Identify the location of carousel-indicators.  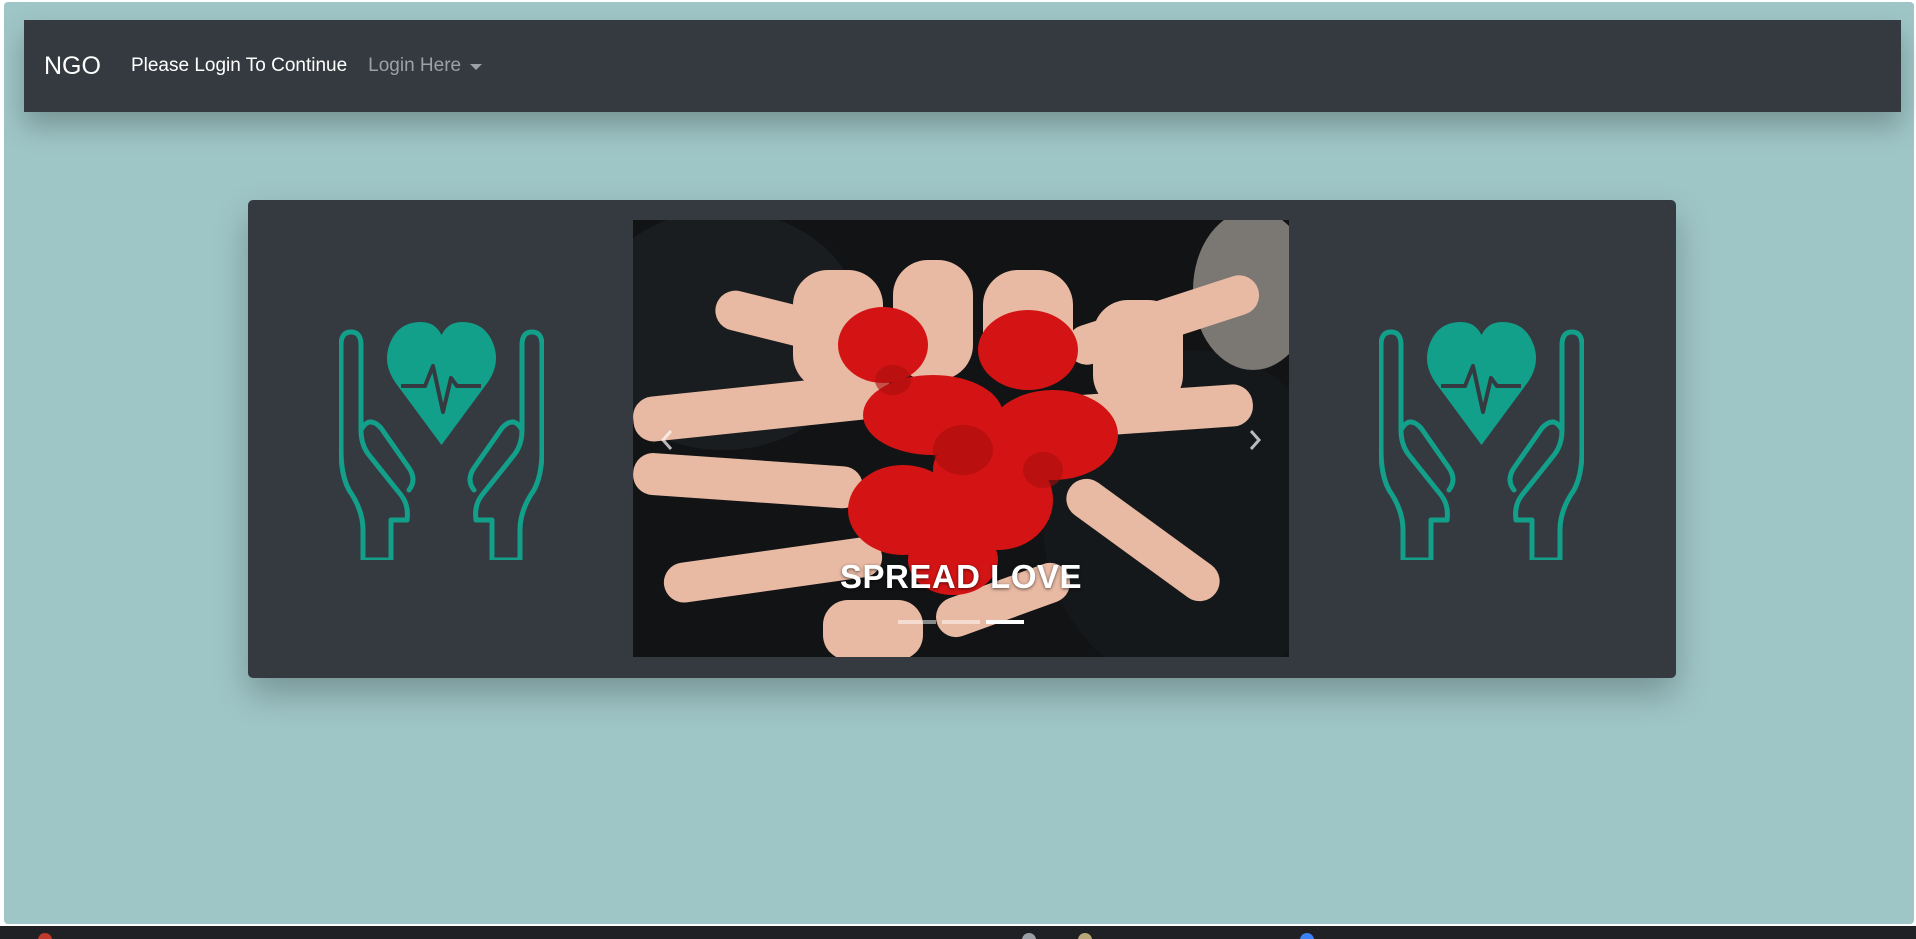
(961, 622).